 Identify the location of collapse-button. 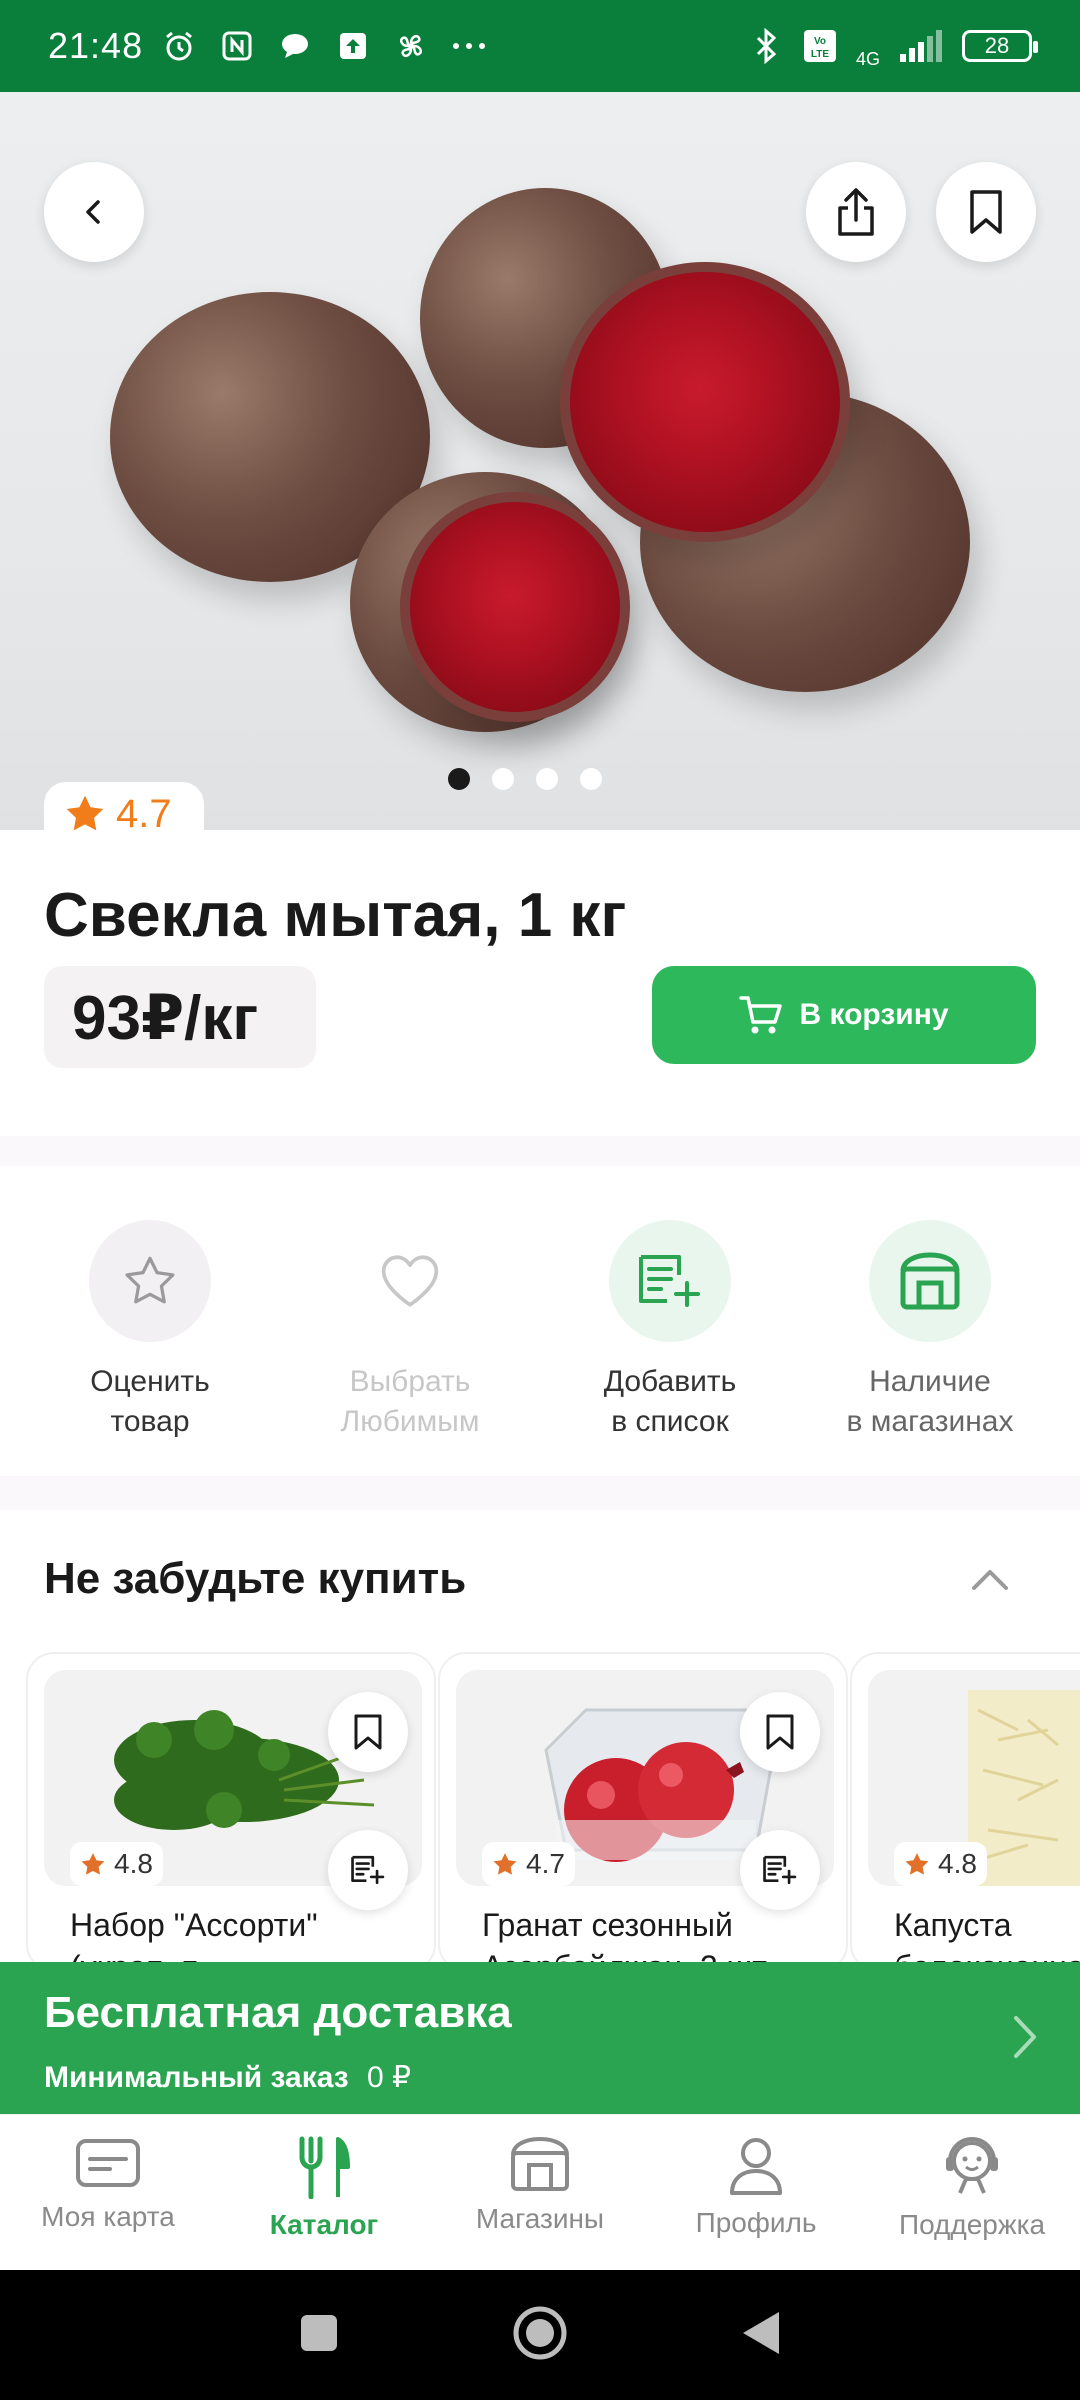
(990, 1581).